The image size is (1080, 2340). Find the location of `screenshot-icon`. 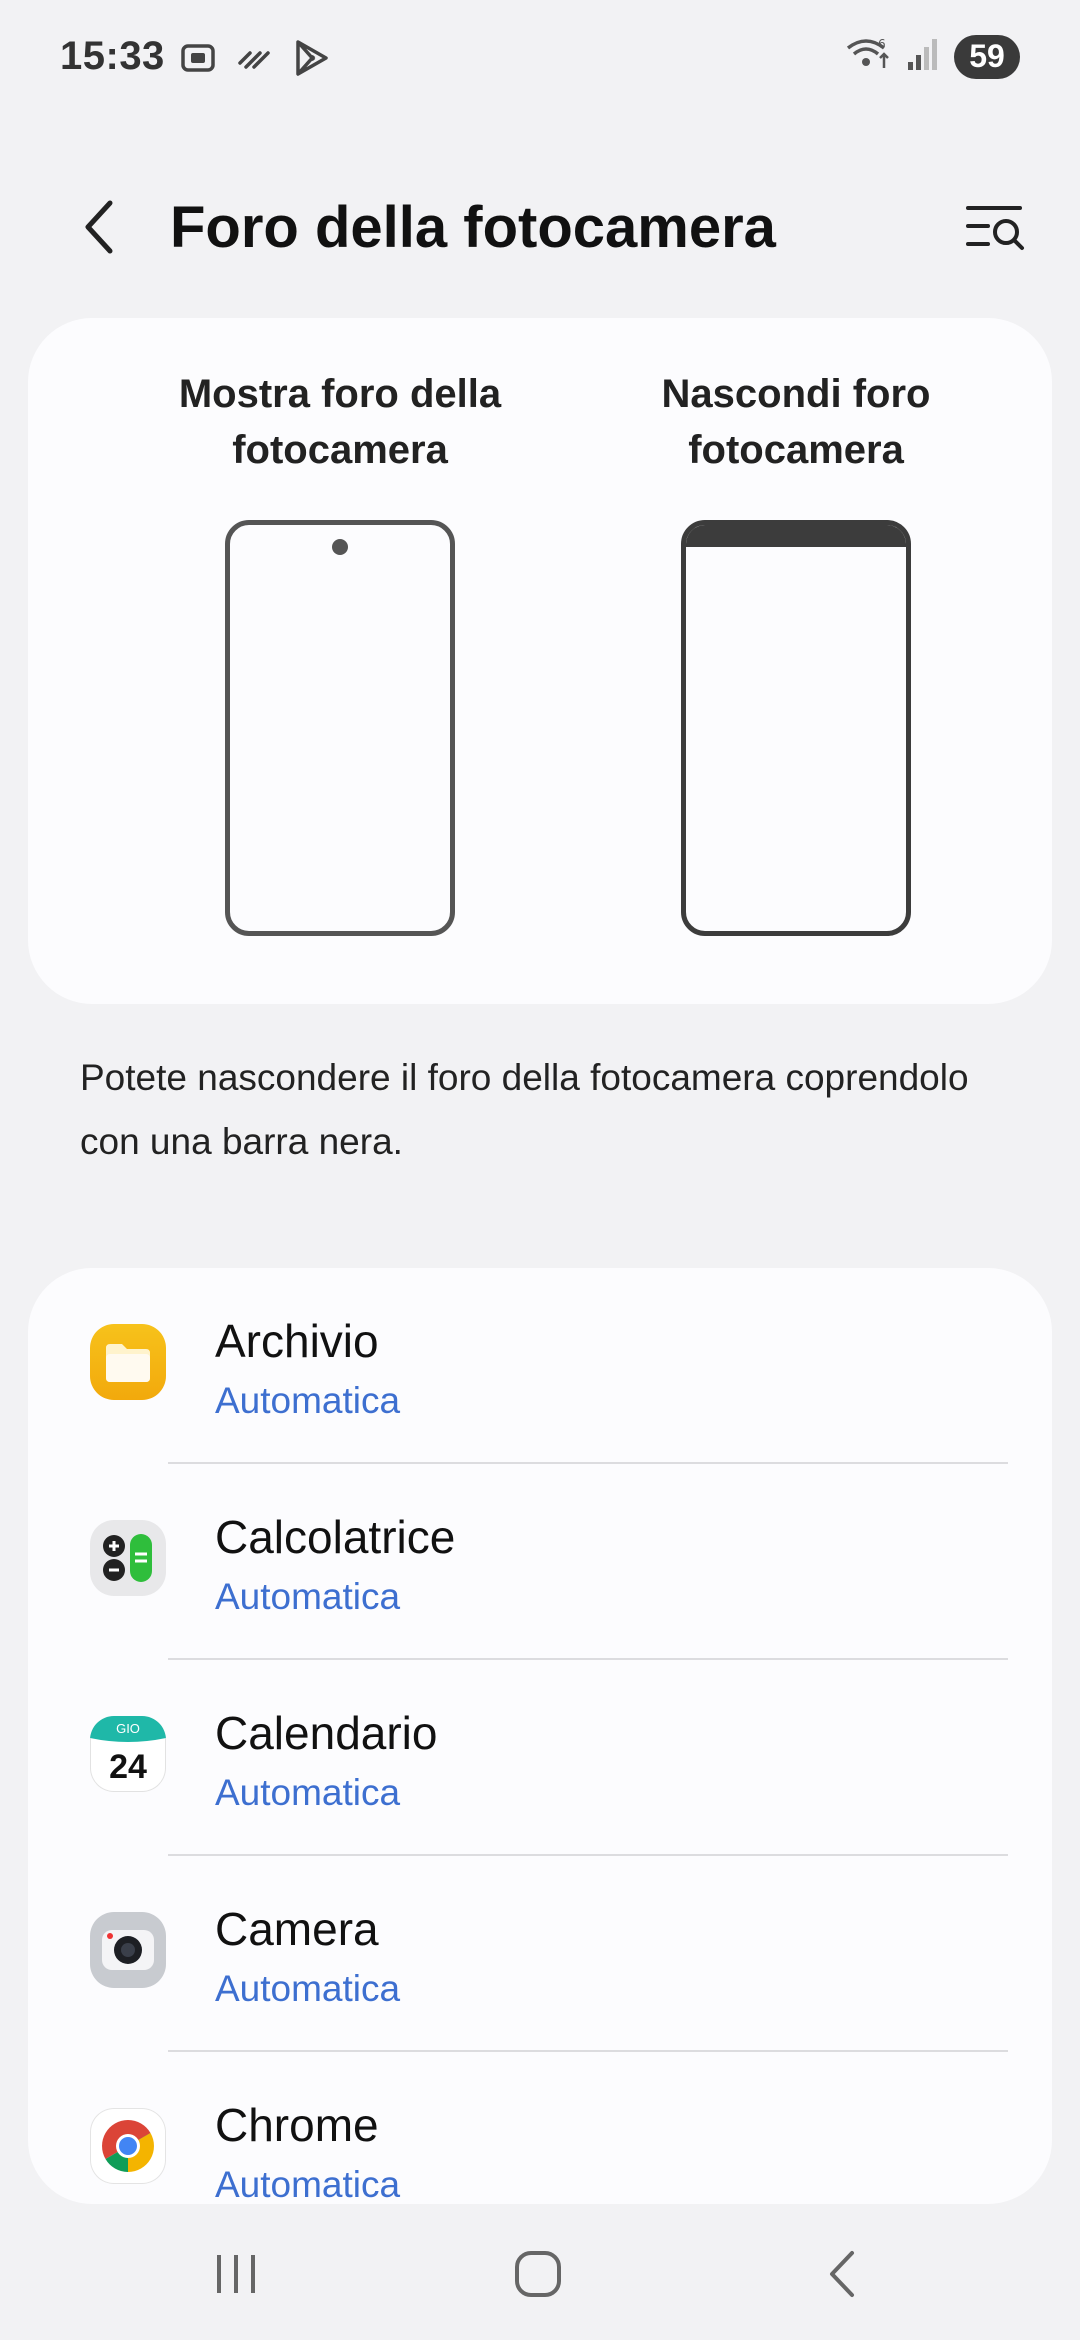

screenshot-icon is located at coordinates (198, 60).